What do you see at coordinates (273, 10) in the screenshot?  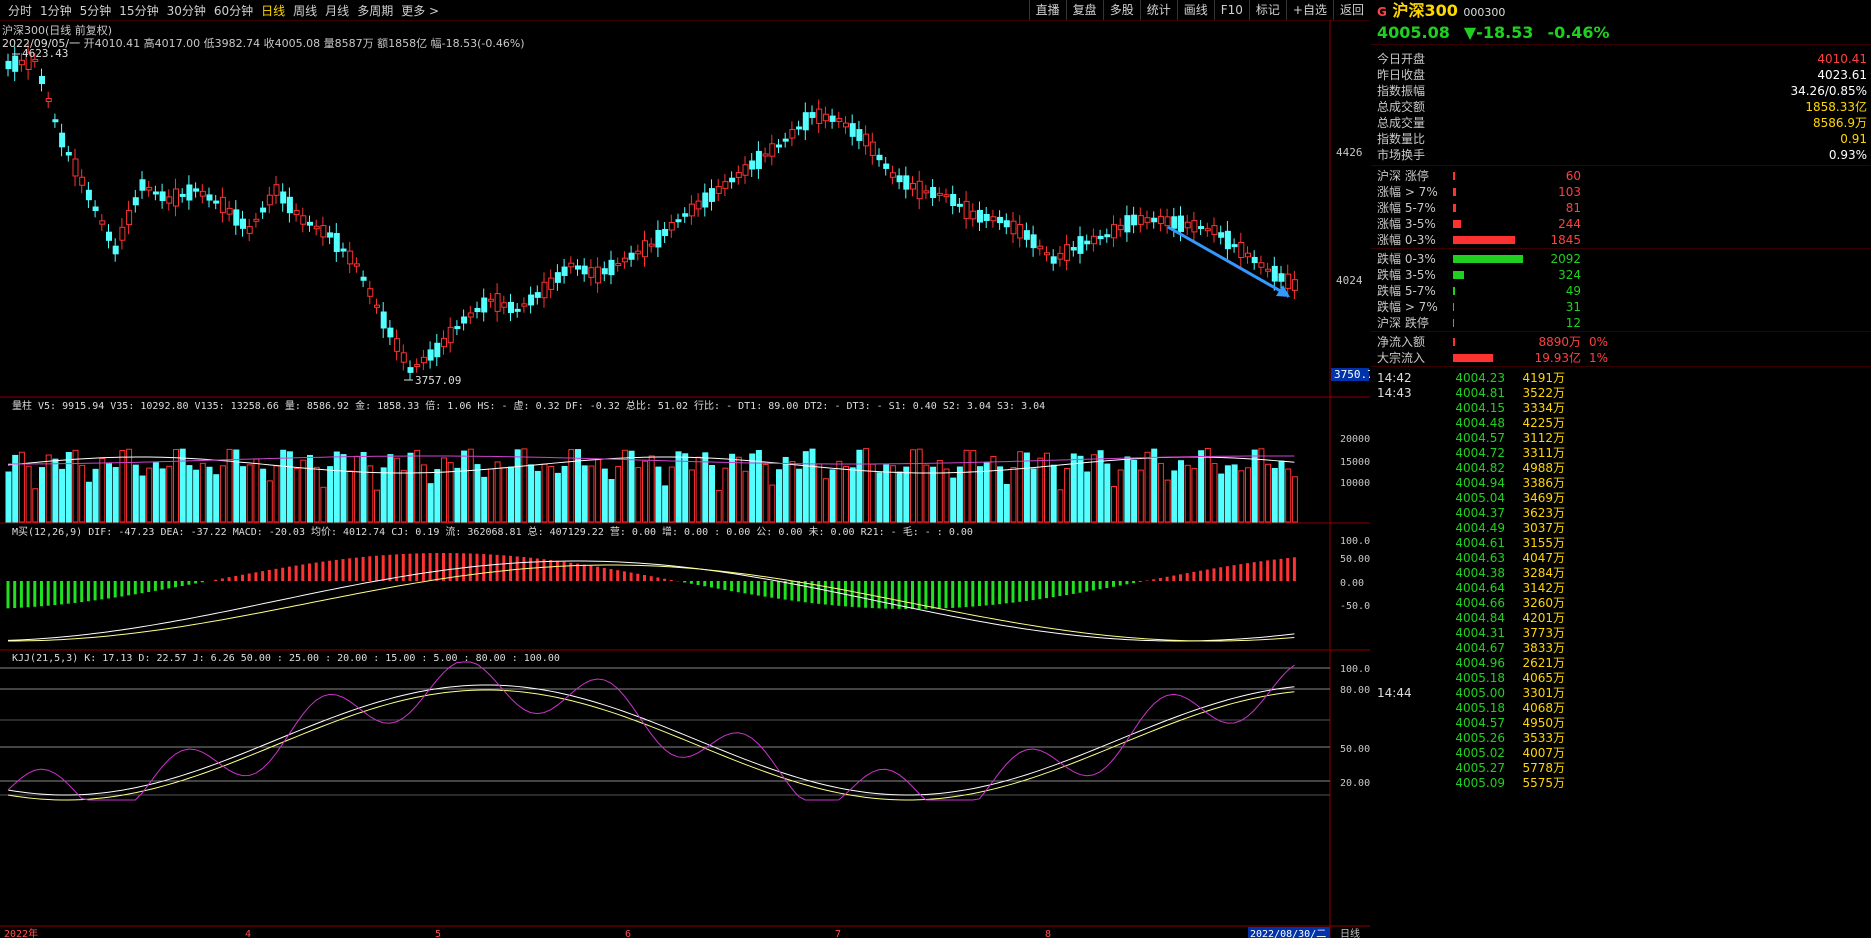 I see `tf-daily: 日线` at bounding box center [273, 10].